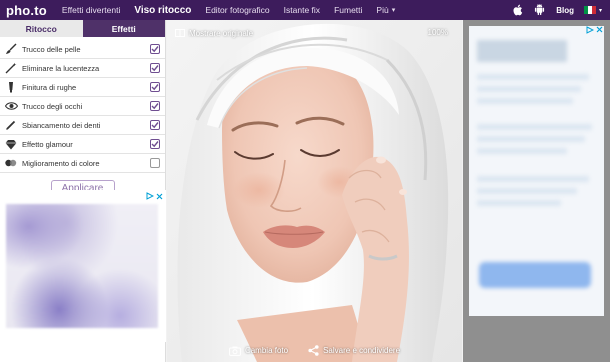  Describe the element at coordinates (302, 10) in the screenshot. I see `nav-istante-fix: Istante fix` at that location.